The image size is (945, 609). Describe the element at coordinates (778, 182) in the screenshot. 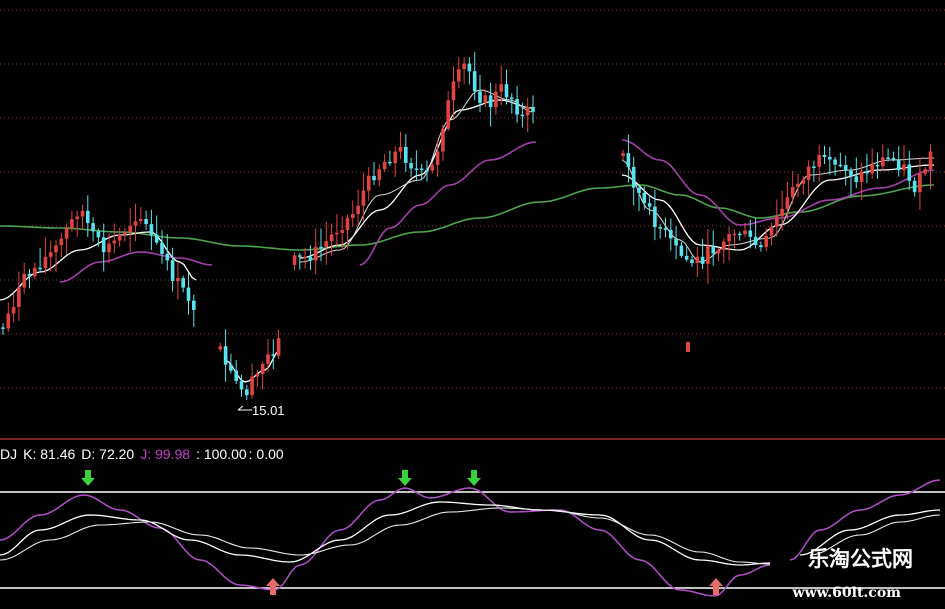

I see `ma20-line` at that location.